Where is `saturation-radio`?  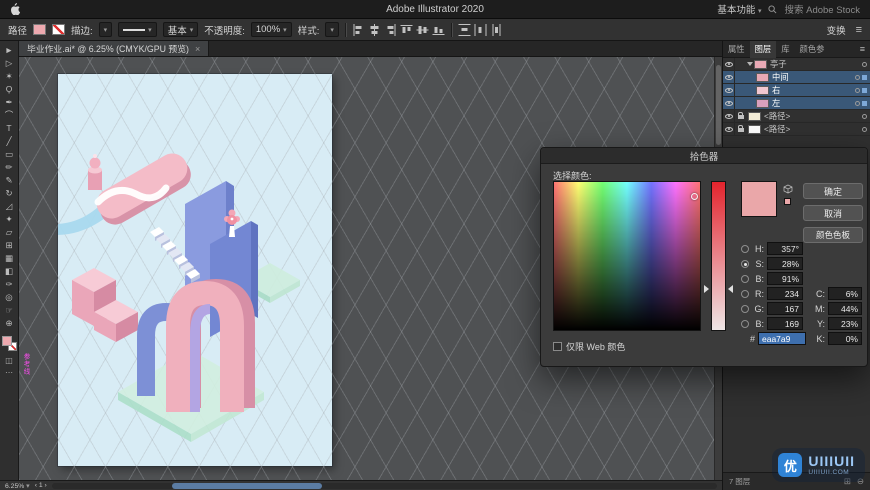
saturation-radio is located at coordinates (745, 263).